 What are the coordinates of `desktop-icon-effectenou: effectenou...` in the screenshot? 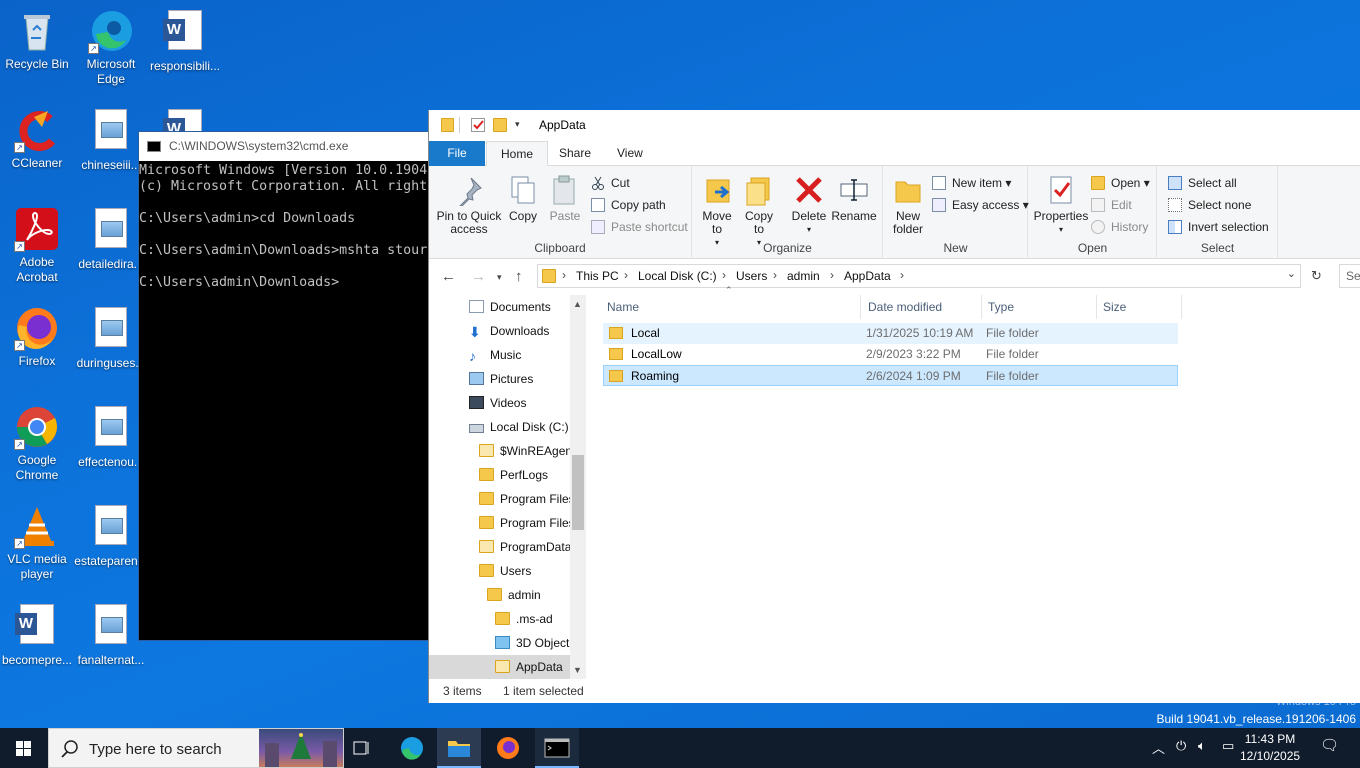 It's located at (111, 437).